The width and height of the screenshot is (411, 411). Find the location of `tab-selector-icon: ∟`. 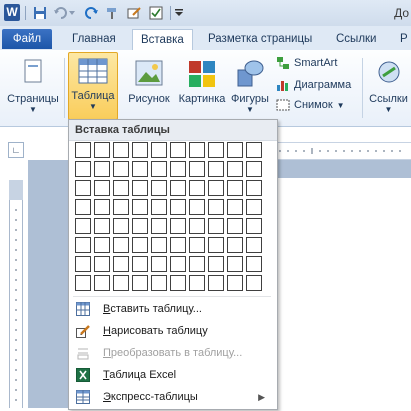

tab-selector-icon: ∟ is located at coordinates (16, 150).